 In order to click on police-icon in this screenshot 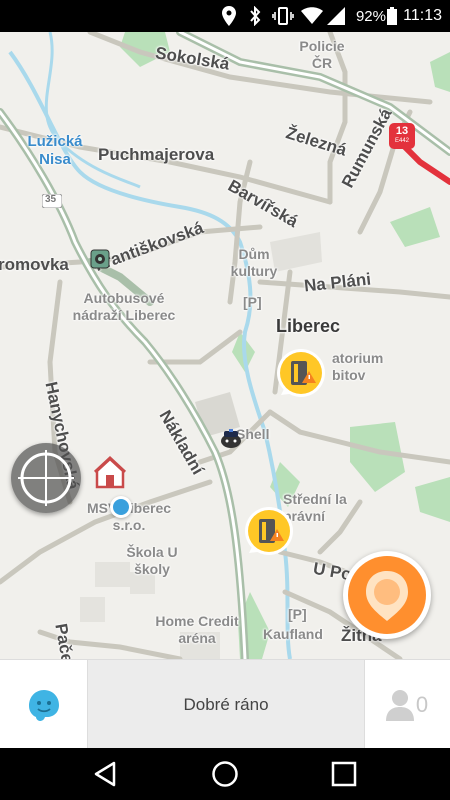, I will do `click(231, 441)`.